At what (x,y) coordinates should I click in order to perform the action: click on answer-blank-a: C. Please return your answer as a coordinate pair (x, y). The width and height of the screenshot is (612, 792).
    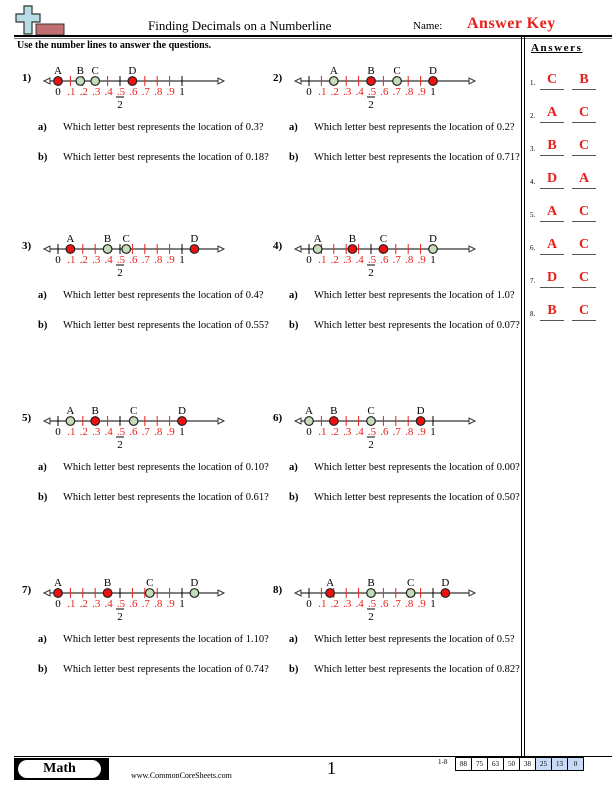
    Looking at the image, I should click on (552, 81).